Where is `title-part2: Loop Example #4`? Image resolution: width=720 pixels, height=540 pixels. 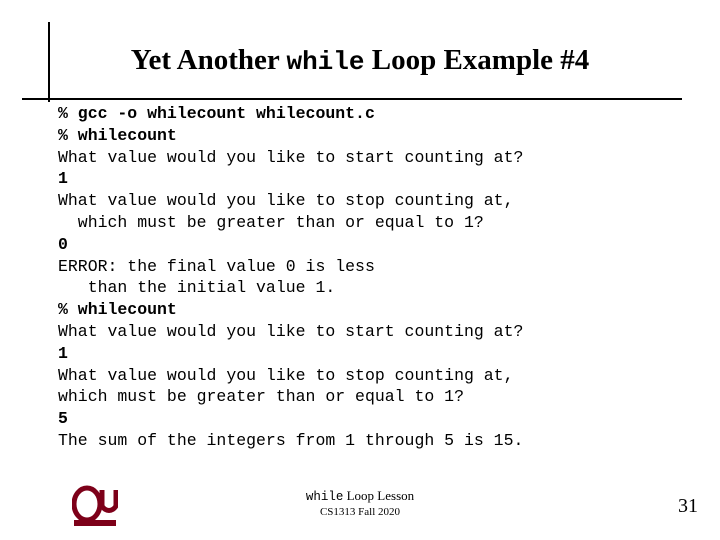
title-part2: Loop Example #4 is located at coordinates (477, 60).